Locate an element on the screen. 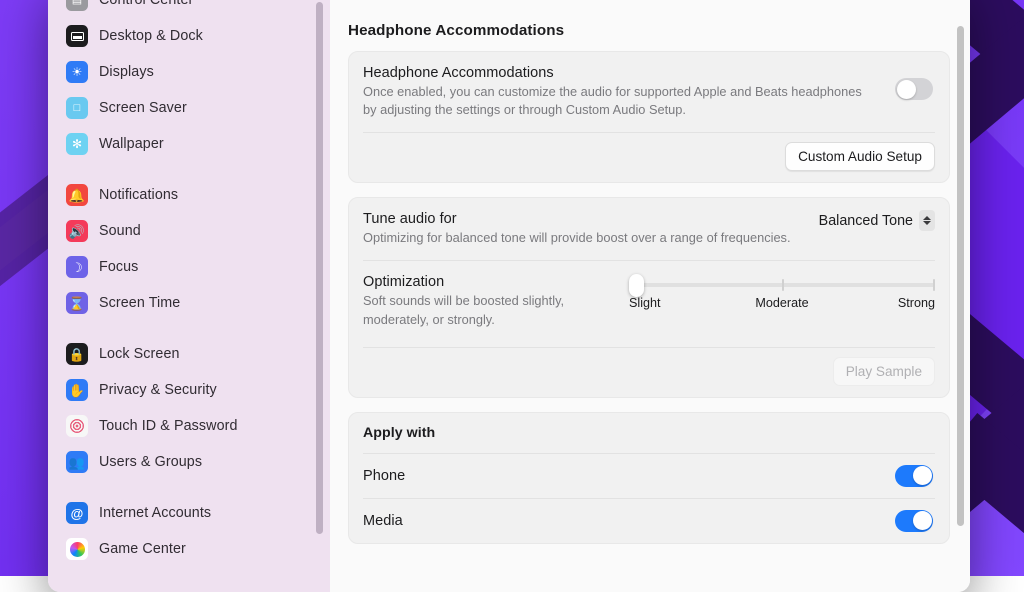 The height and width of the screenshot is (592, 1024). apply-with-label: Apply with is located at coordinates (648, 433).